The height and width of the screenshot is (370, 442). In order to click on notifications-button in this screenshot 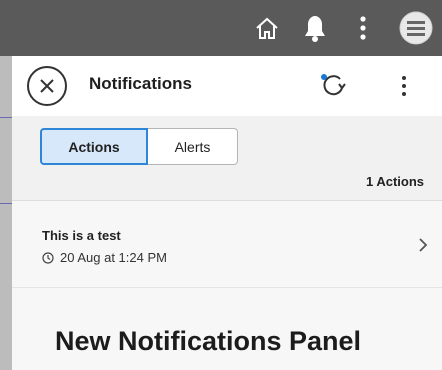, I will do `click(315, 28)`.